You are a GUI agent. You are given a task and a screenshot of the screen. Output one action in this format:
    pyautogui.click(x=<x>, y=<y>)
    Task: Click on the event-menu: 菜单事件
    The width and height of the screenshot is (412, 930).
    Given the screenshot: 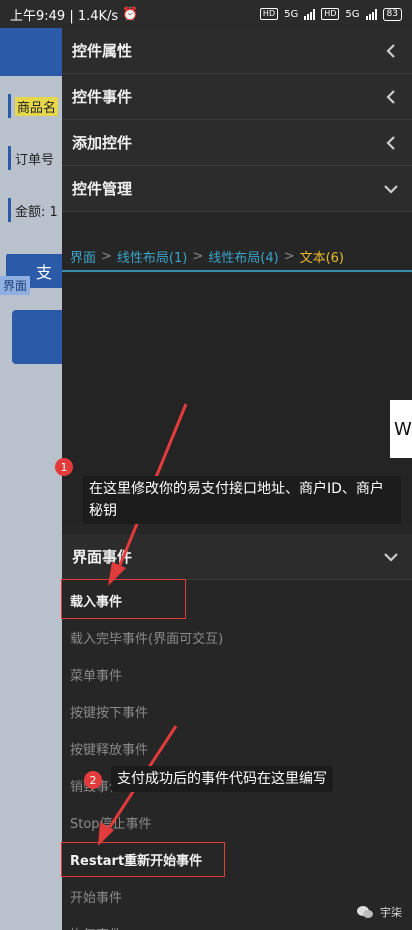 What is the action you would take?
    pyautogui.click(x=237, y=674)
    